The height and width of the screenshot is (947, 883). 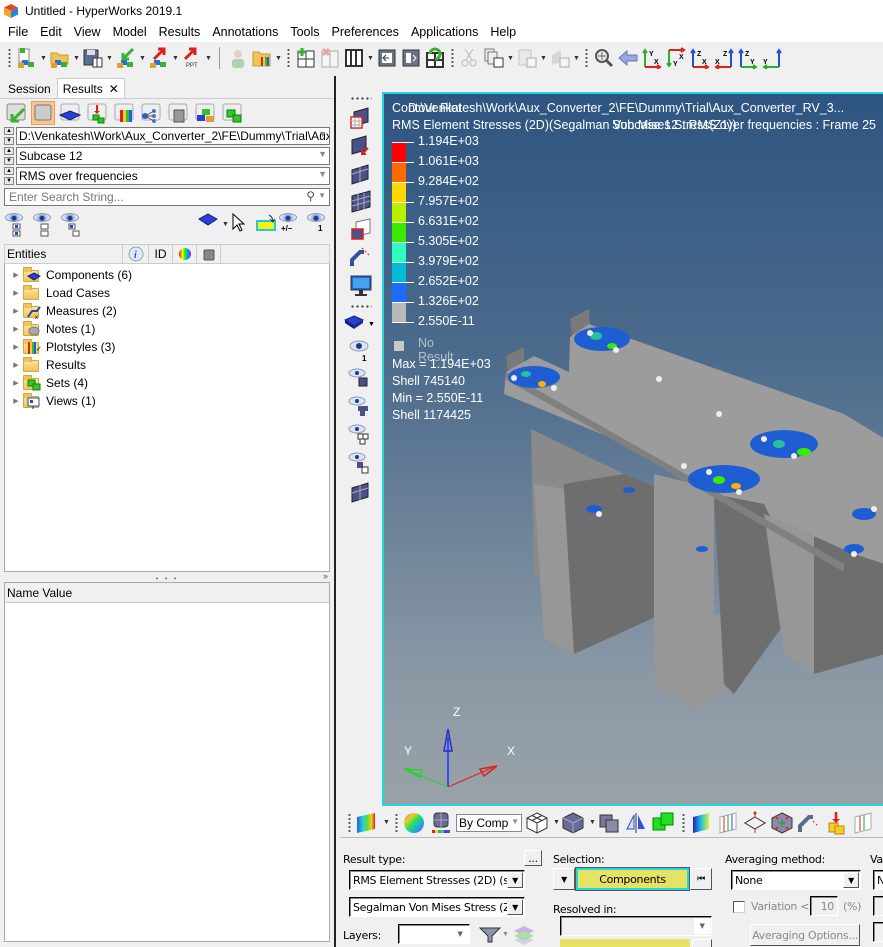 I want to click on close-icon: ✕, so click(x=114, y=89).